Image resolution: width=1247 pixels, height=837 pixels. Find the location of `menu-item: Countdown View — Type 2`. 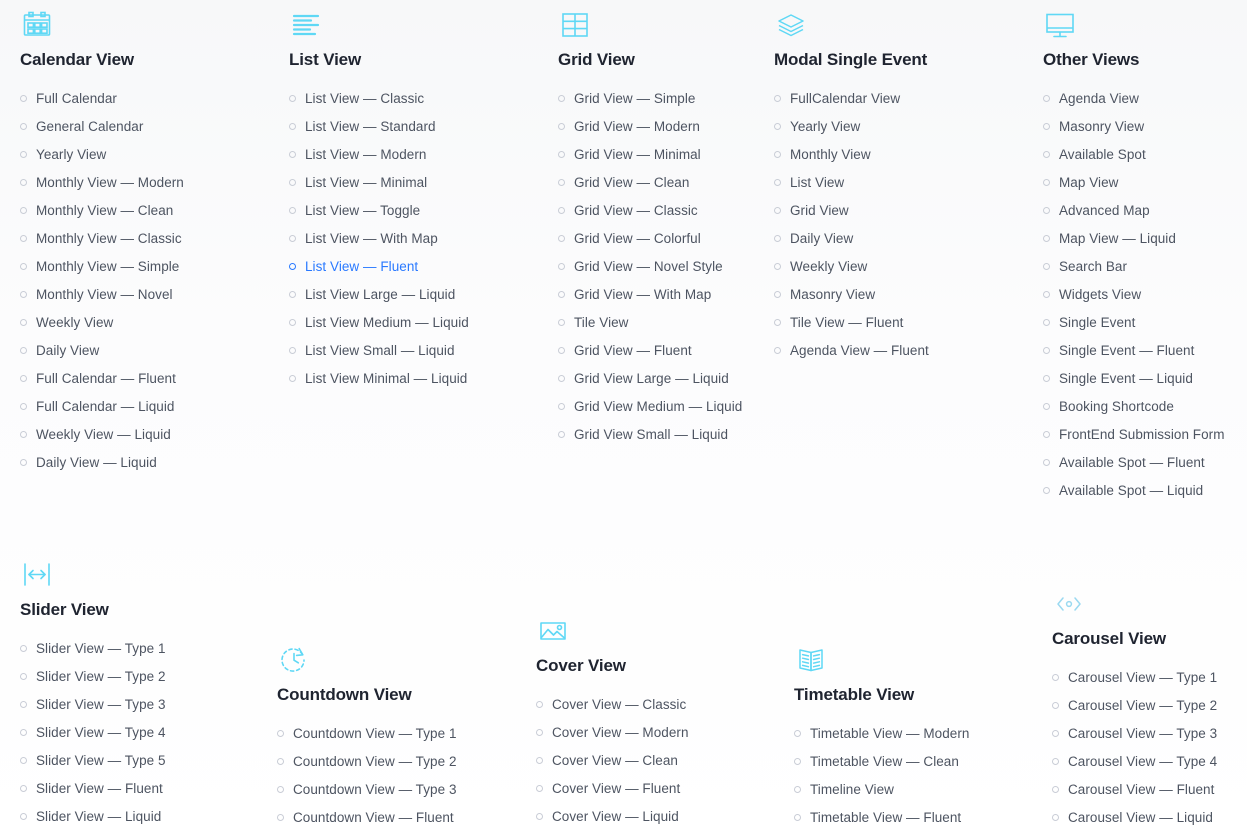

menu-item: Countdown View — Type 2 is located at coordinates (367, 761).